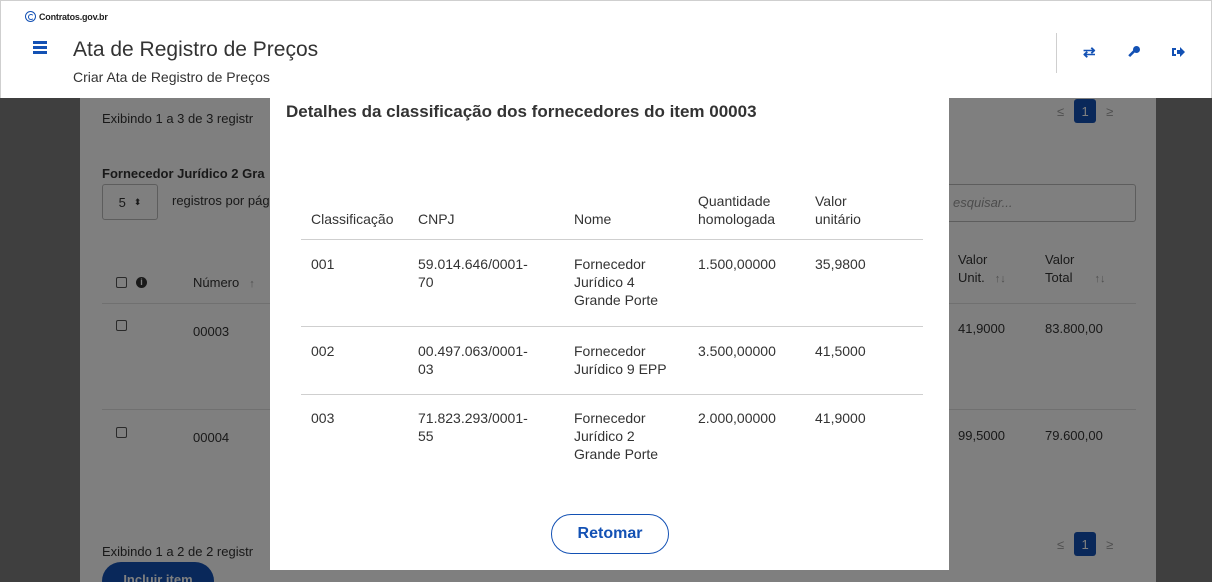 The height and width of the screenshot is (582, 1212). What do you see at coordinates (840, 418) in the screenshot?
I see `cell-valor: 41,9000` at bounding box center [840, 418].